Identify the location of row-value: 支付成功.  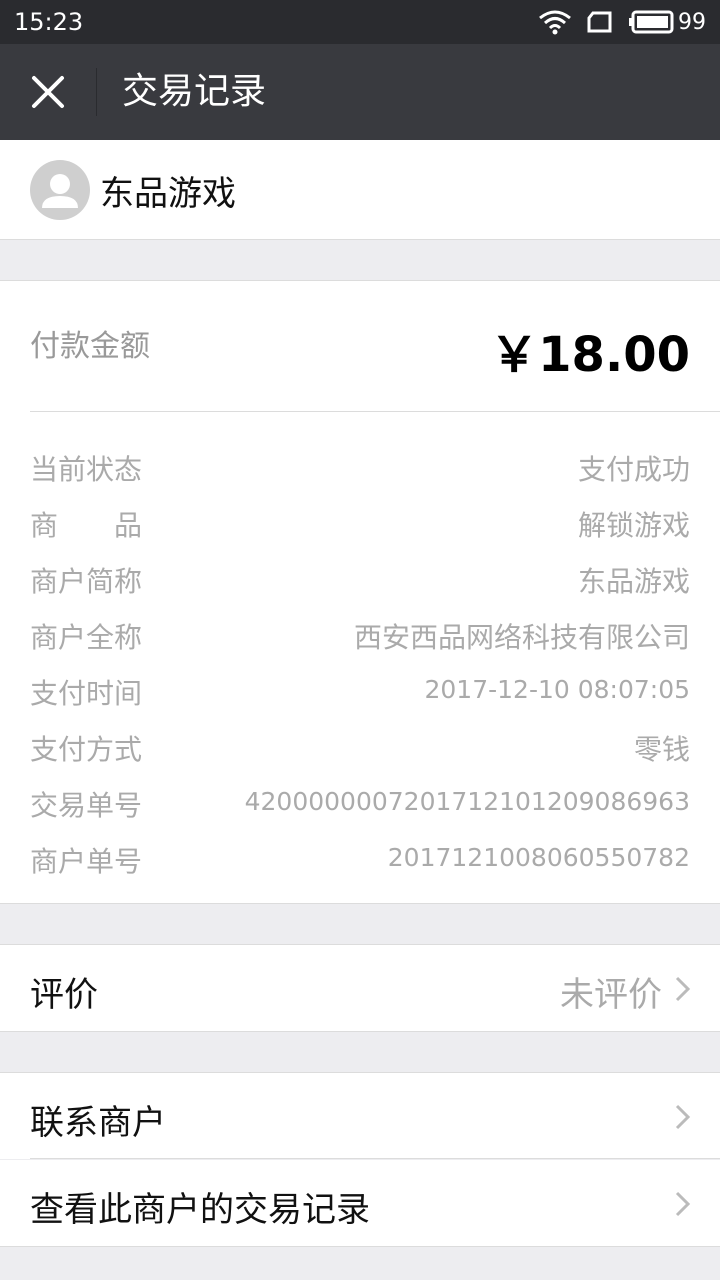
(633, 469).